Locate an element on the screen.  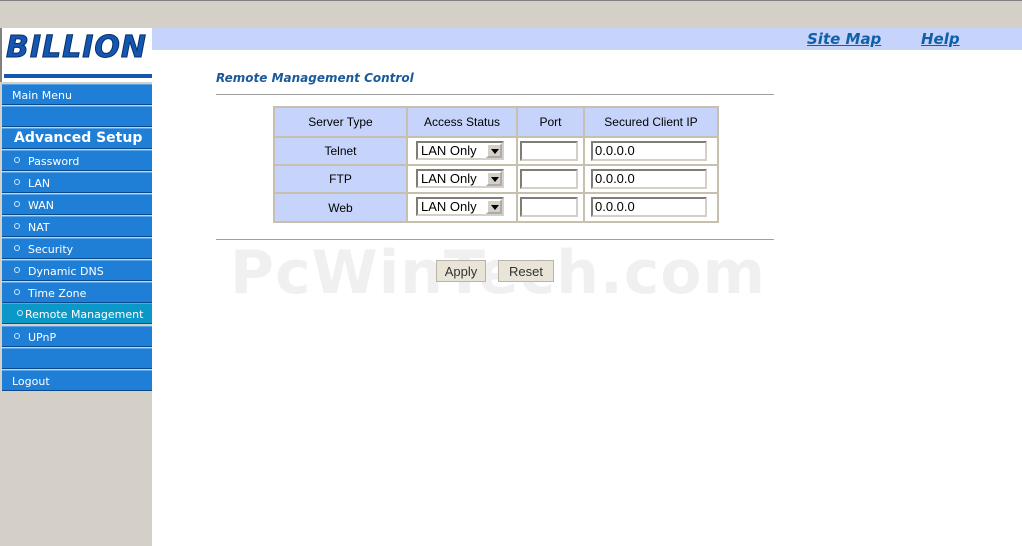
sidebar-item-dynamic-dns: Dynamic DNS is located at coordinates (77, 270).